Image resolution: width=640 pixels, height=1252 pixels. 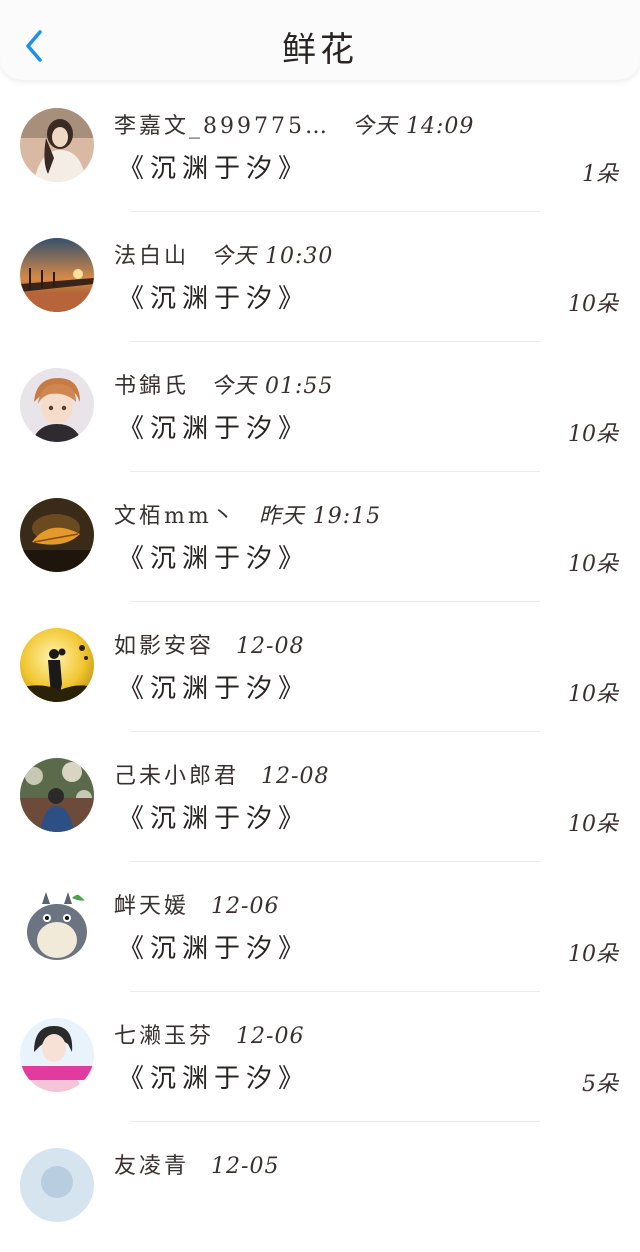 What do you see at coordinates (272, 256) in the screenshot?
I see `gift-time: 今天 10:30` at bounding box center [272, 256].